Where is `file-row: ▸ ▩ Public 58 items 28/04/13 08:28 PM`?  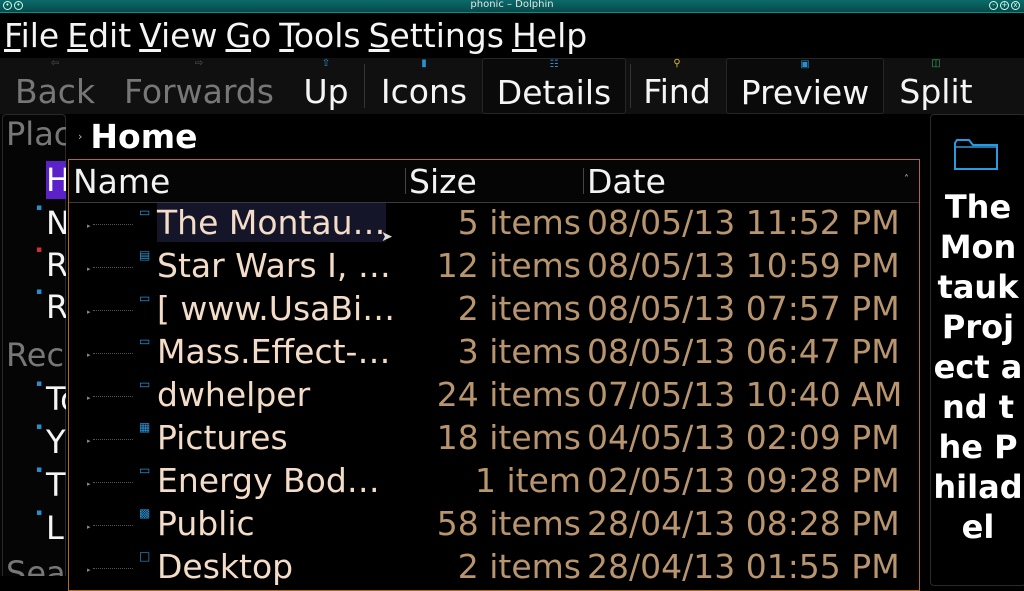
file-row: ▸ ▩ Public 58 items 28/04/13 08:28 PM is located at coordinates (494, 525).